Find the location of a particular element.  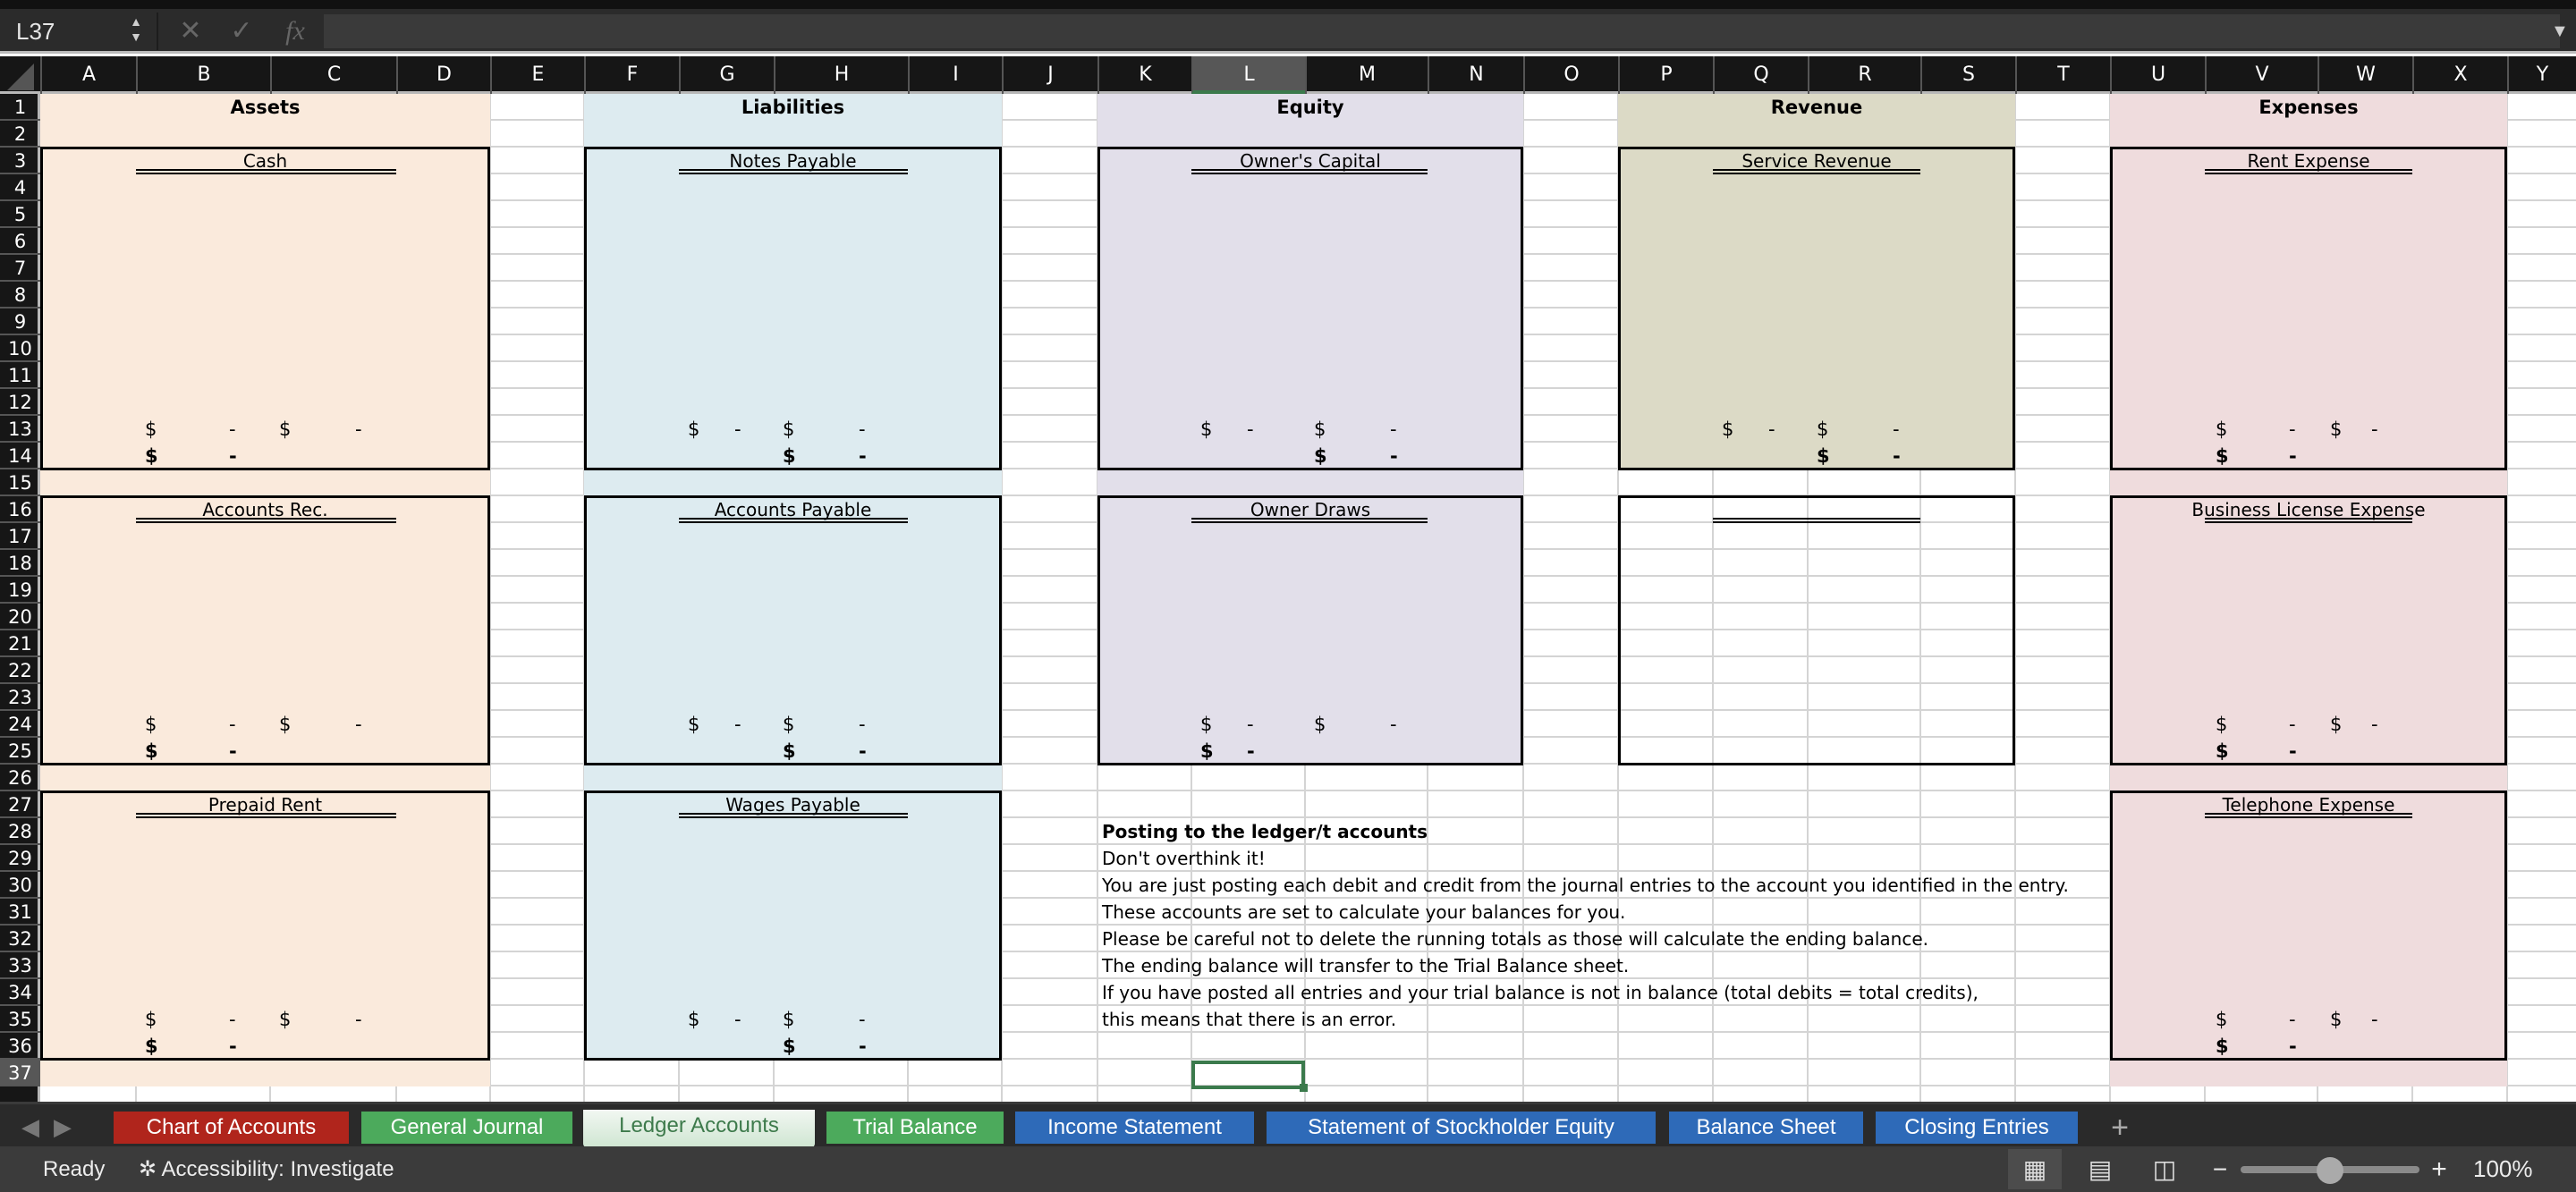

column-header-V: V is located at coordinates (2261, 75).